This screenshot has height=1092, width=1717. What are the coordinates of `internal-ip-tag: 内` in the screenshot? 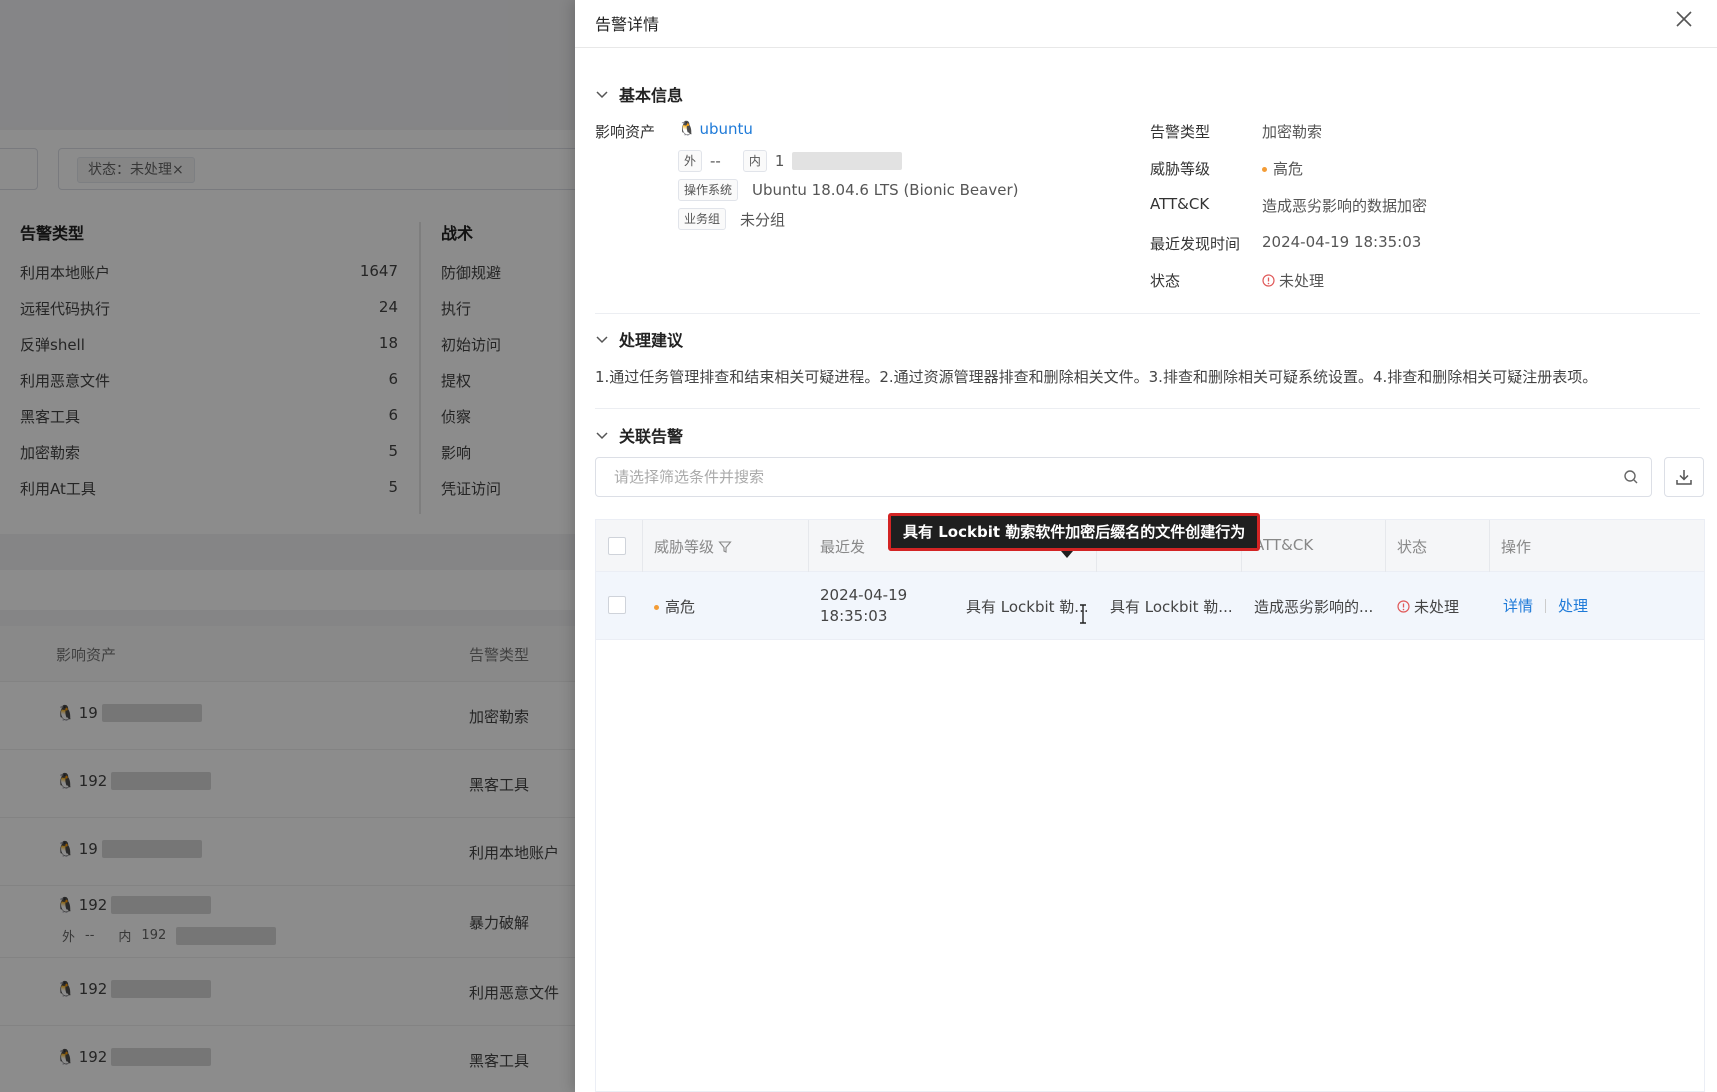 It's located at (754, 161).